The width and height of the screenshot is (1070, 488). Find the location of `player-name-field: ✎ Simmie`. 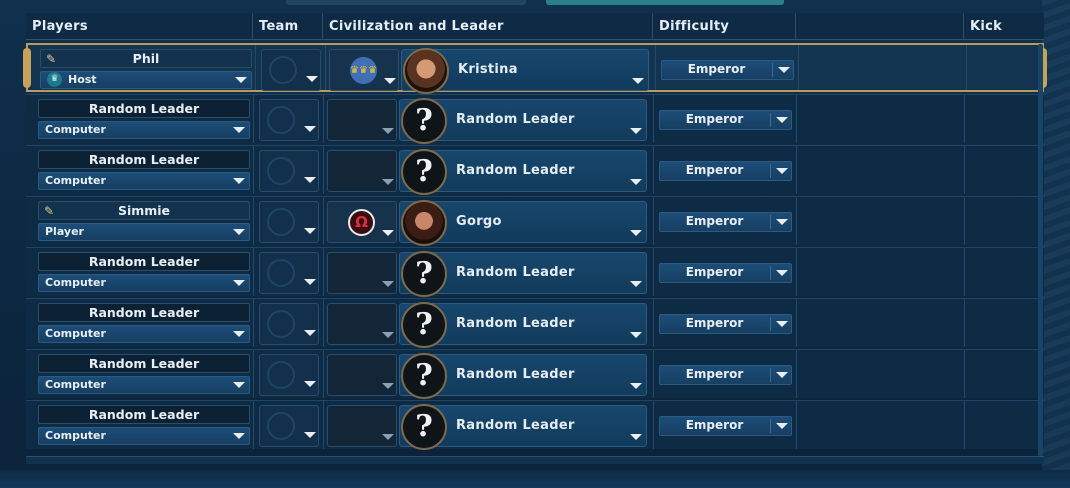

player-name-field: ✎ Simmie is located at coordinates (144, 210).